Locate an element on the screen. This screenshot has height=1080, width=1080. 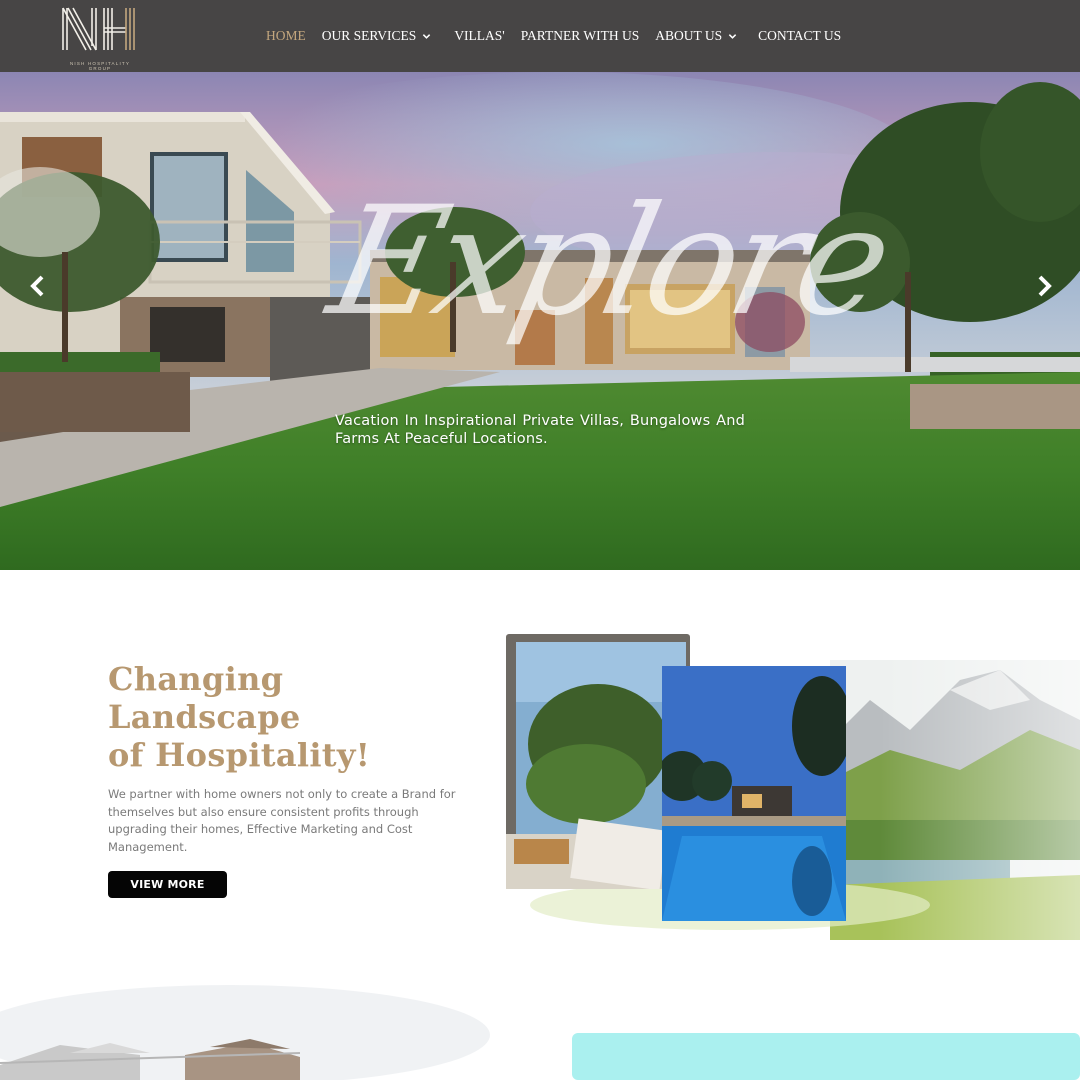
nav-item-label: CONTACT US is located at coordinates (800, 35).